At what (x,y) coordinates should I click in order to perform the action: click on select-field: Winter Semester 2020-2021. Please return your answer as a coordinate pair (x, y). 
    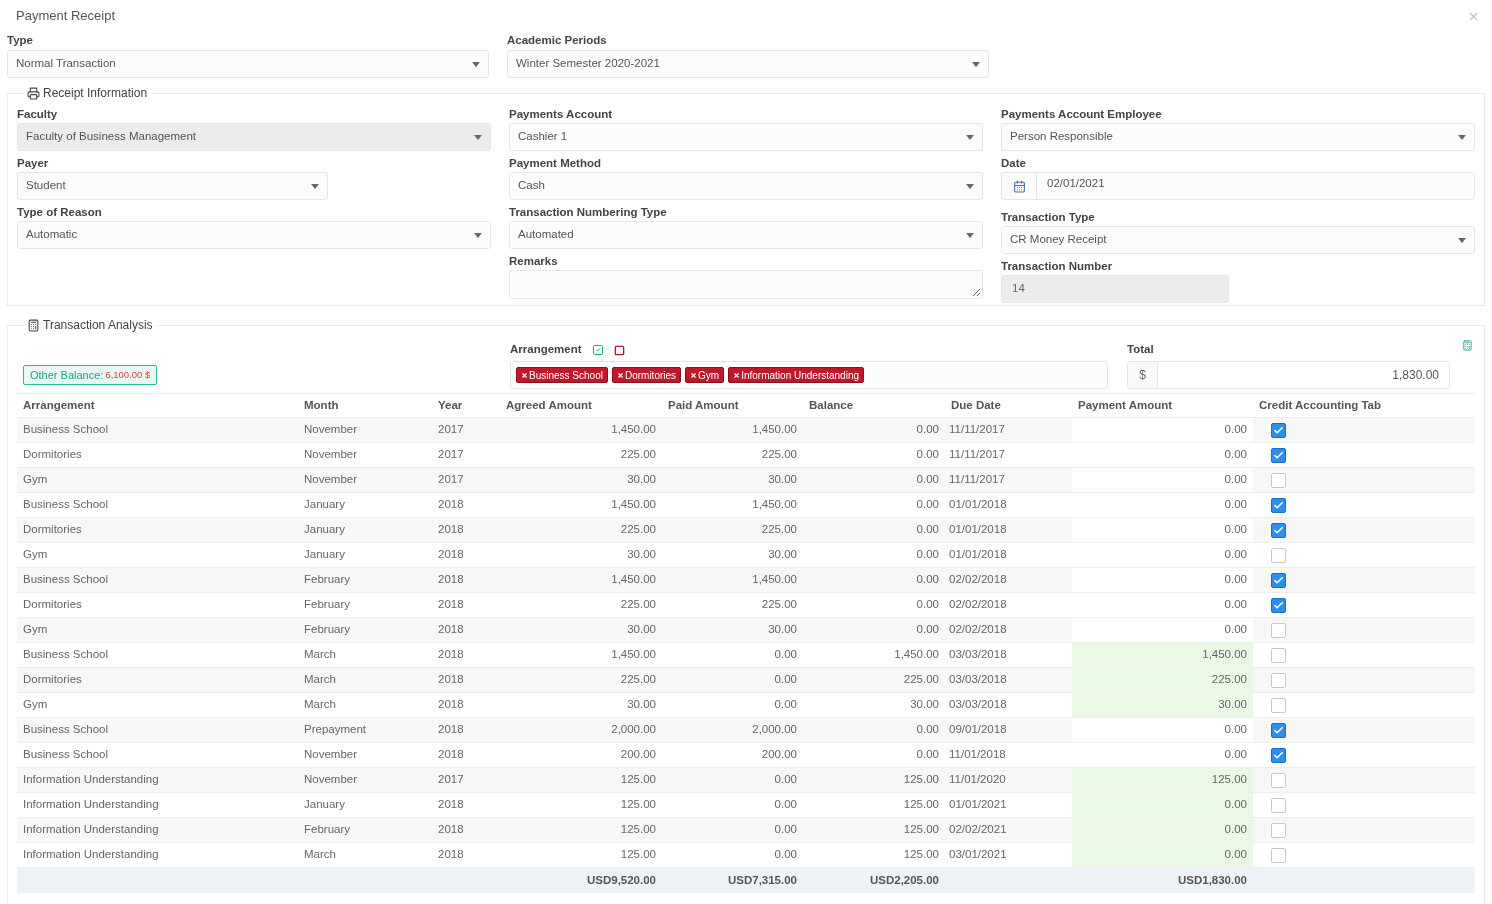
    Looking at the image, I should click on (748, 64).